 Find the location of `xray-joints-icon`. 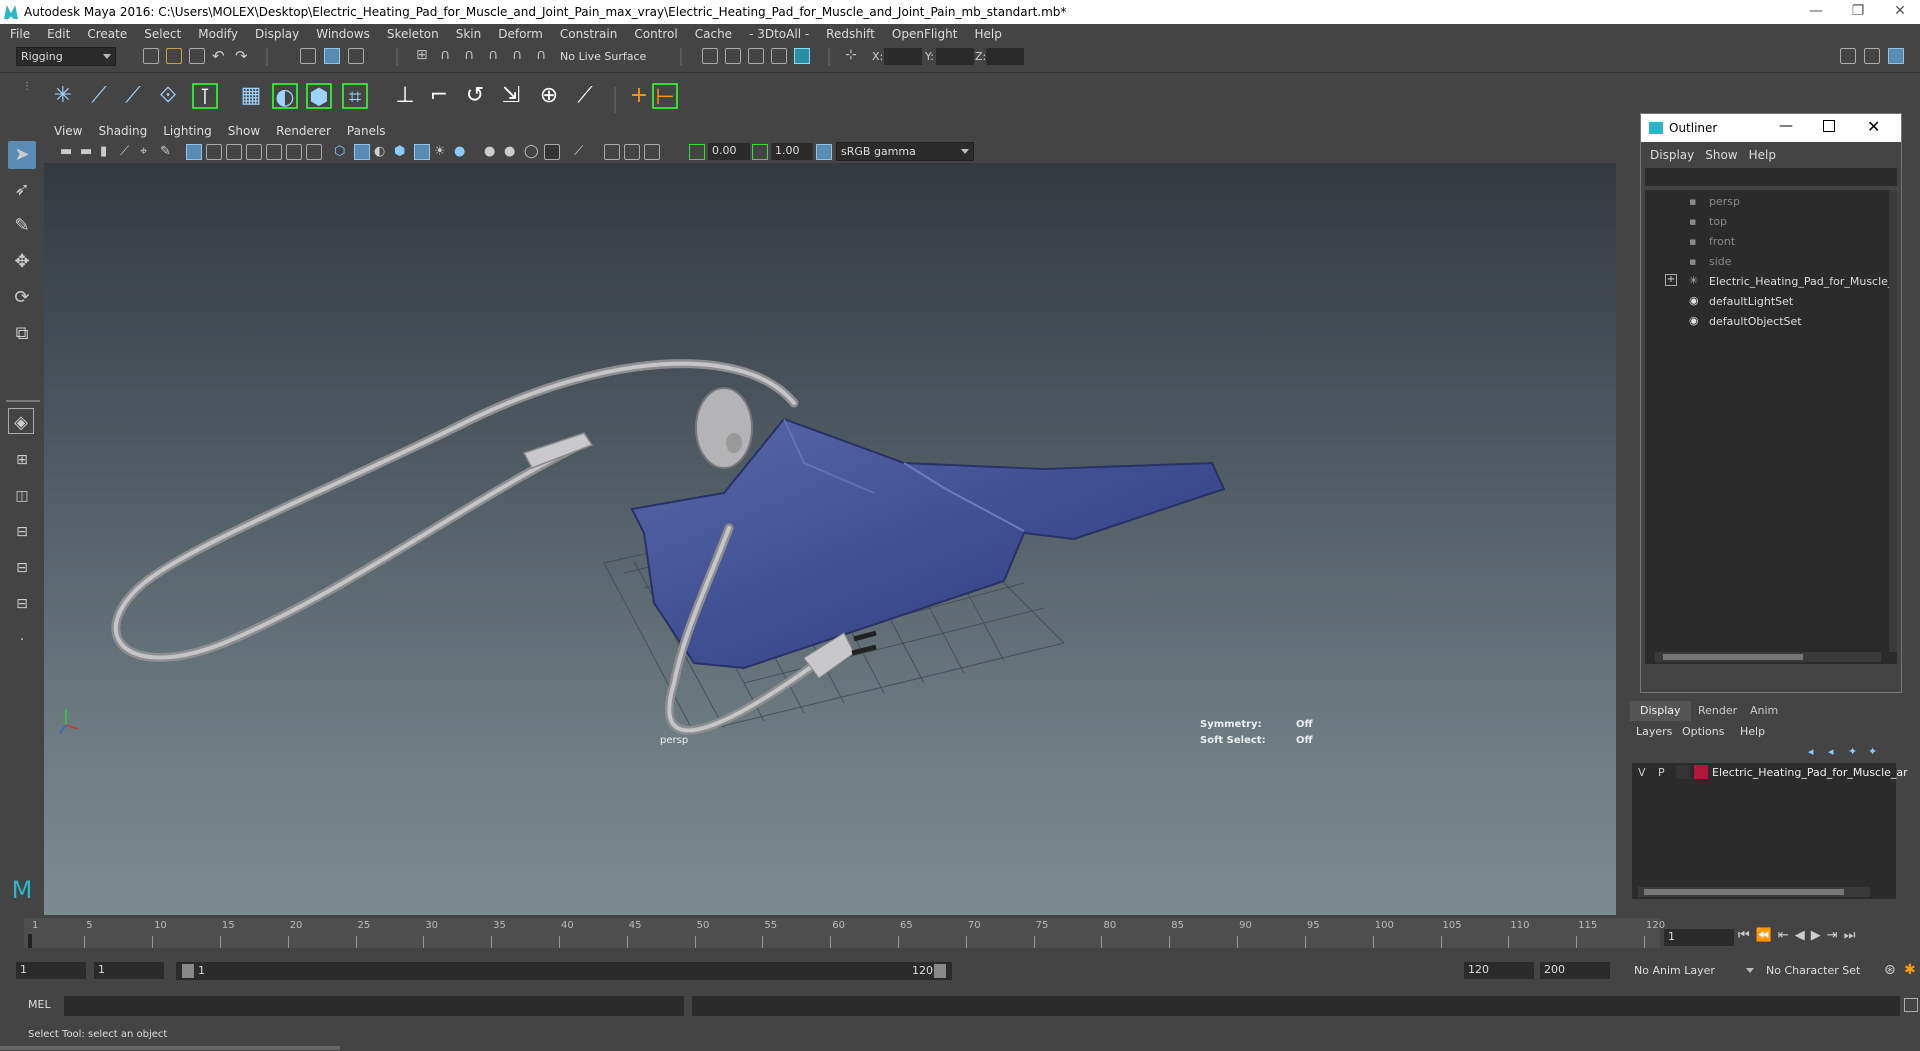

xray-joints-icon is located at coordinates (612, 152).